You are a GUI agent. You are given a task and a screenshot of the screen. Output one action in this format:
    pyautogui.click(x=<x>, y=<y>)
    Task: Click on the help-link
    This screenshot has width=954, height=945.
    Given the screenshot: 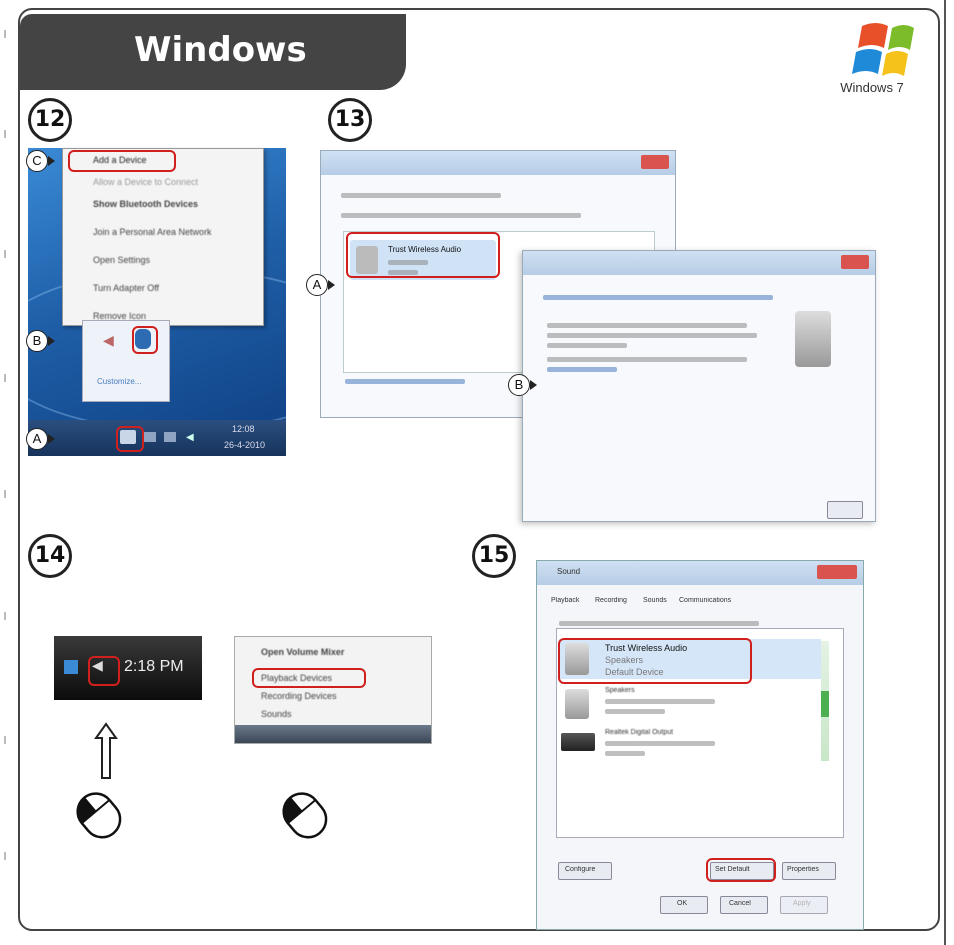 What is the action you would take?
    pyautogui.click(x=405, y=381)
    